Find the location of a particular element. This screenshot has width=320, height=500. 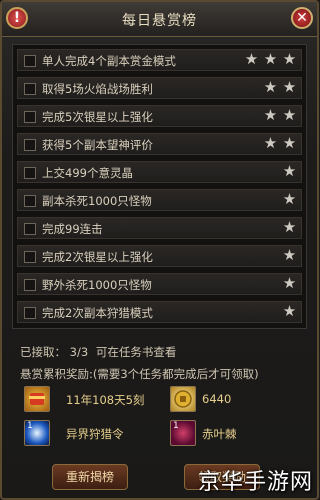

gold-coin-icon is located at coordinates (183, 399).